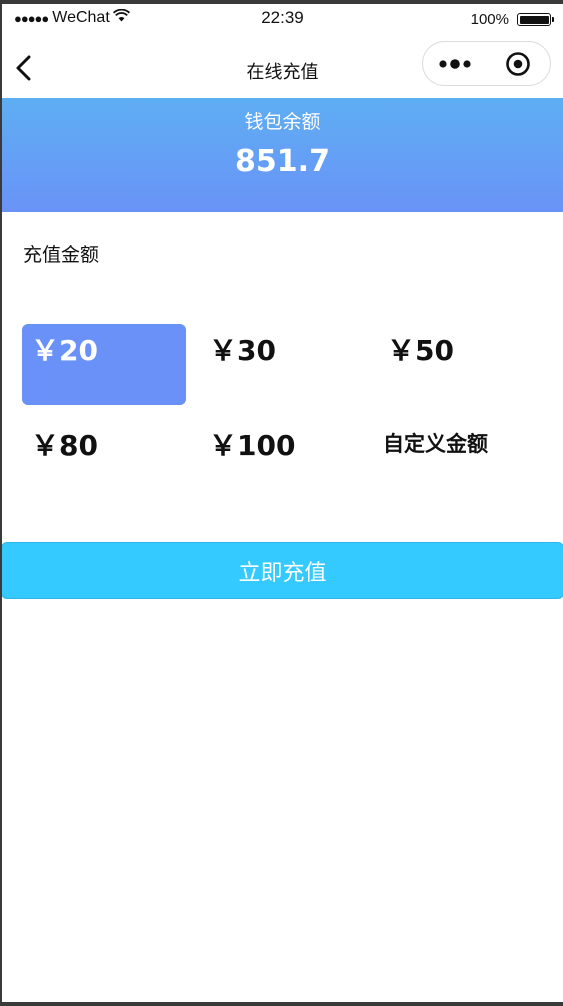 This screenshot has width=563, height=1006. I want to click on target-close-icon, so click(518, 63).